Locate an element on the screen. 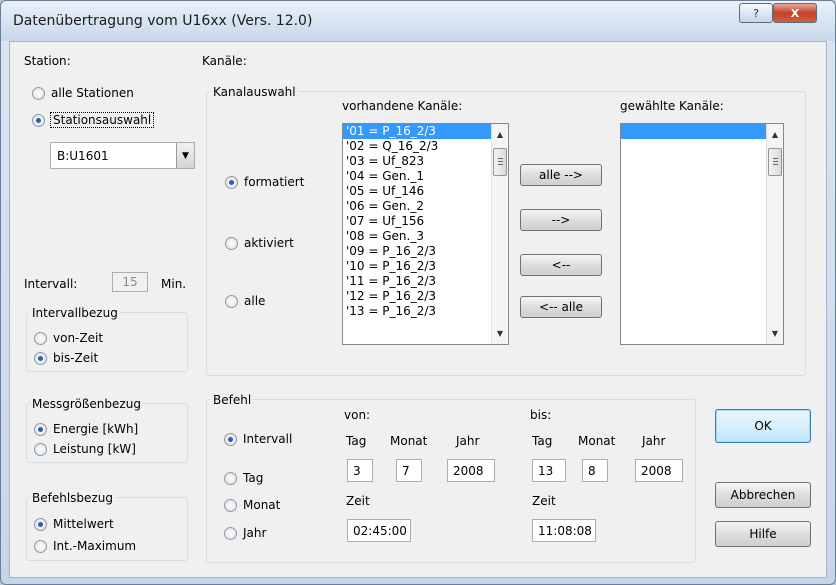 The width and height of the screenshot is (836, 585). list-item: '05 = Uf_146 is located at coordinates (425, 191).